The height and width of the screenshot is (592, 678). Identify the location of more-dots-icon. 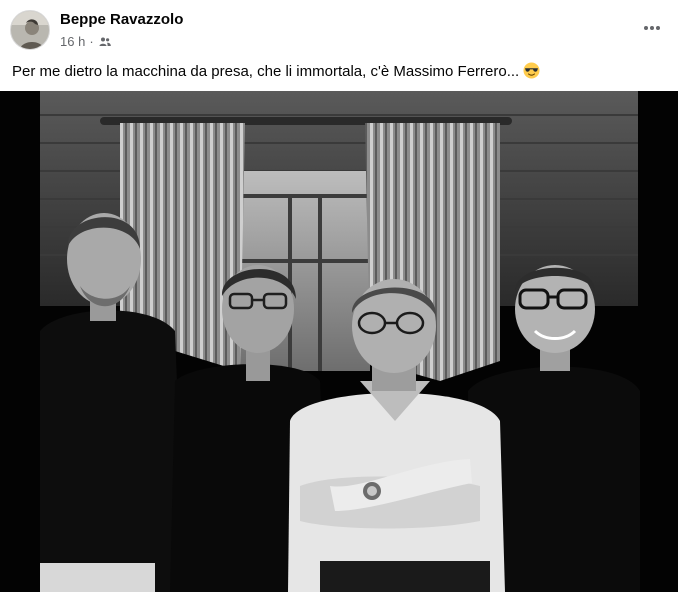
(652, 28).